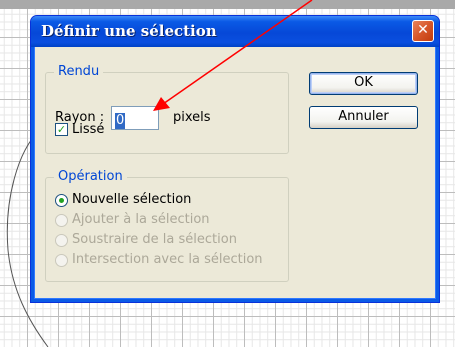 The height and width of the screenshot is (347, 455). What do you see at coordinates (192, 117) in the screenshot?
I see `radius-unit: pixels` at bounding box center [192, 117].